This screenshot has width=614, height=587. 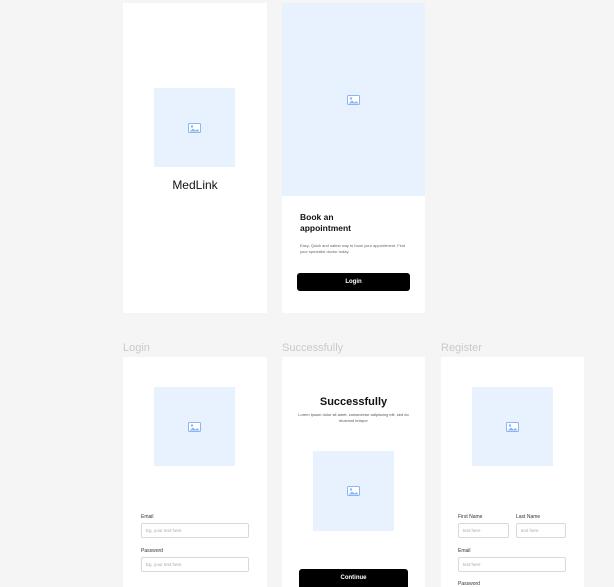 What do you see at coordinates (528, 517) in the screenshot?
I see `last-name-label: Last Name` at bounding box center [528, 517].